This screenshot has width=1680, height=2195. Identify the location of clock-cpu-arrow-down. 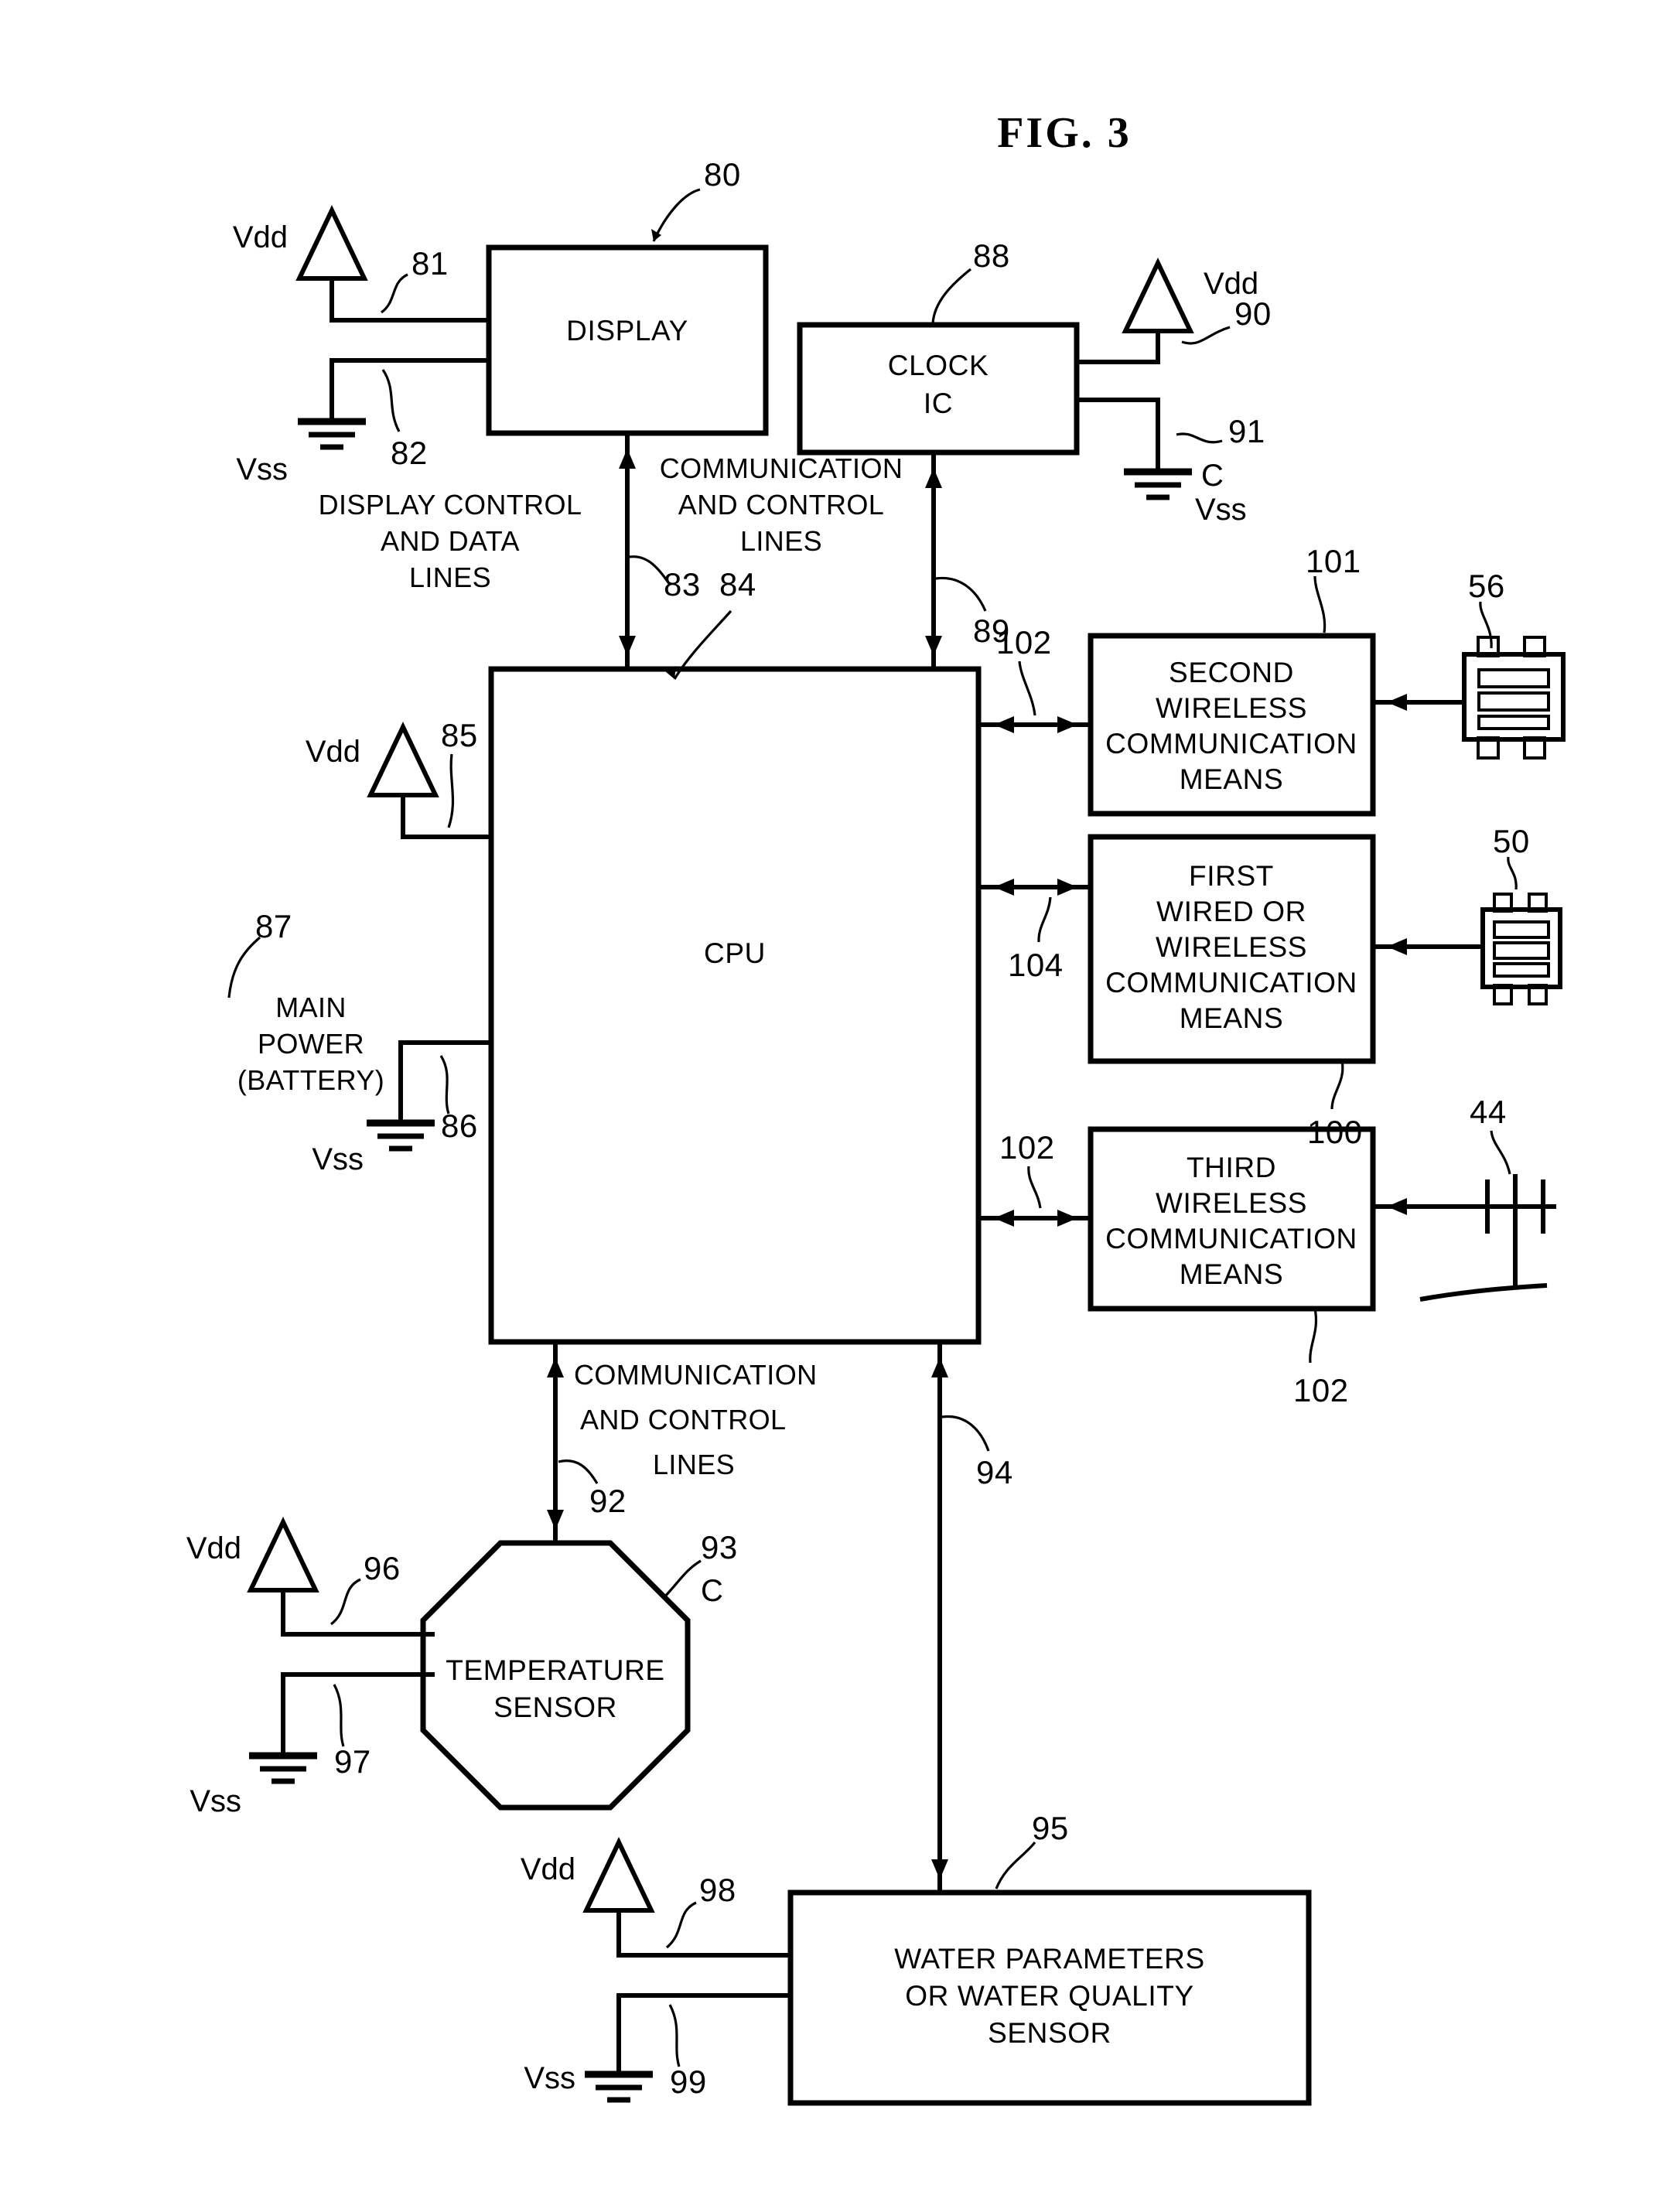
(934, 646).